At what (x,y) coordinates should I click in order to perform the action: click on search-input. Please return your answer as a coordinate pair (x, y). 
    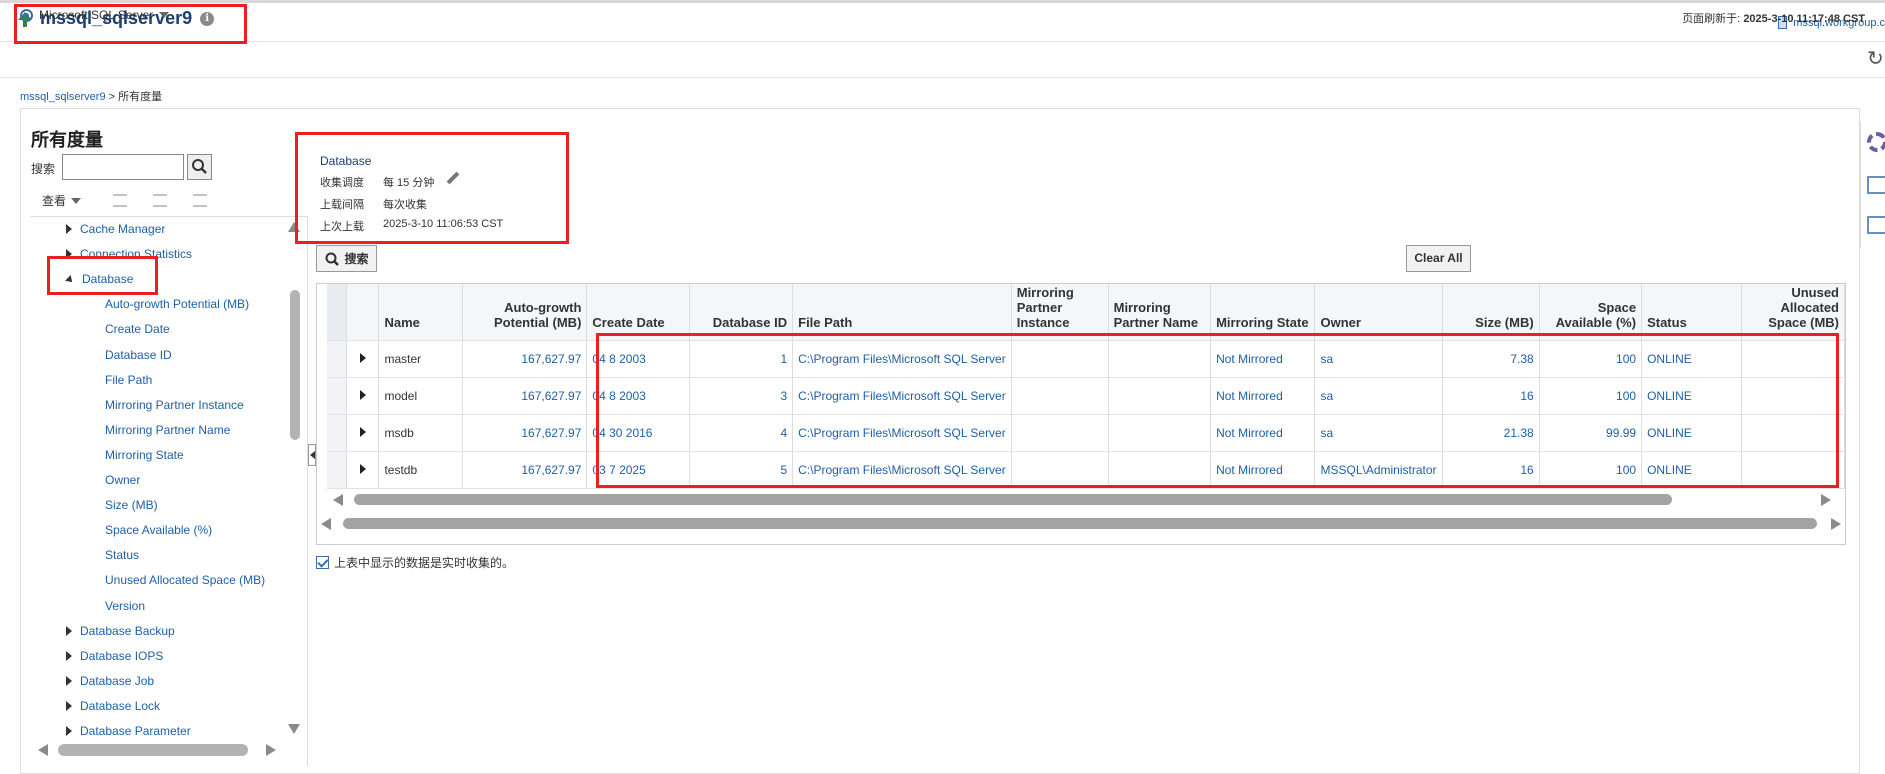
    Looking at the image, I should click on (123, 167).